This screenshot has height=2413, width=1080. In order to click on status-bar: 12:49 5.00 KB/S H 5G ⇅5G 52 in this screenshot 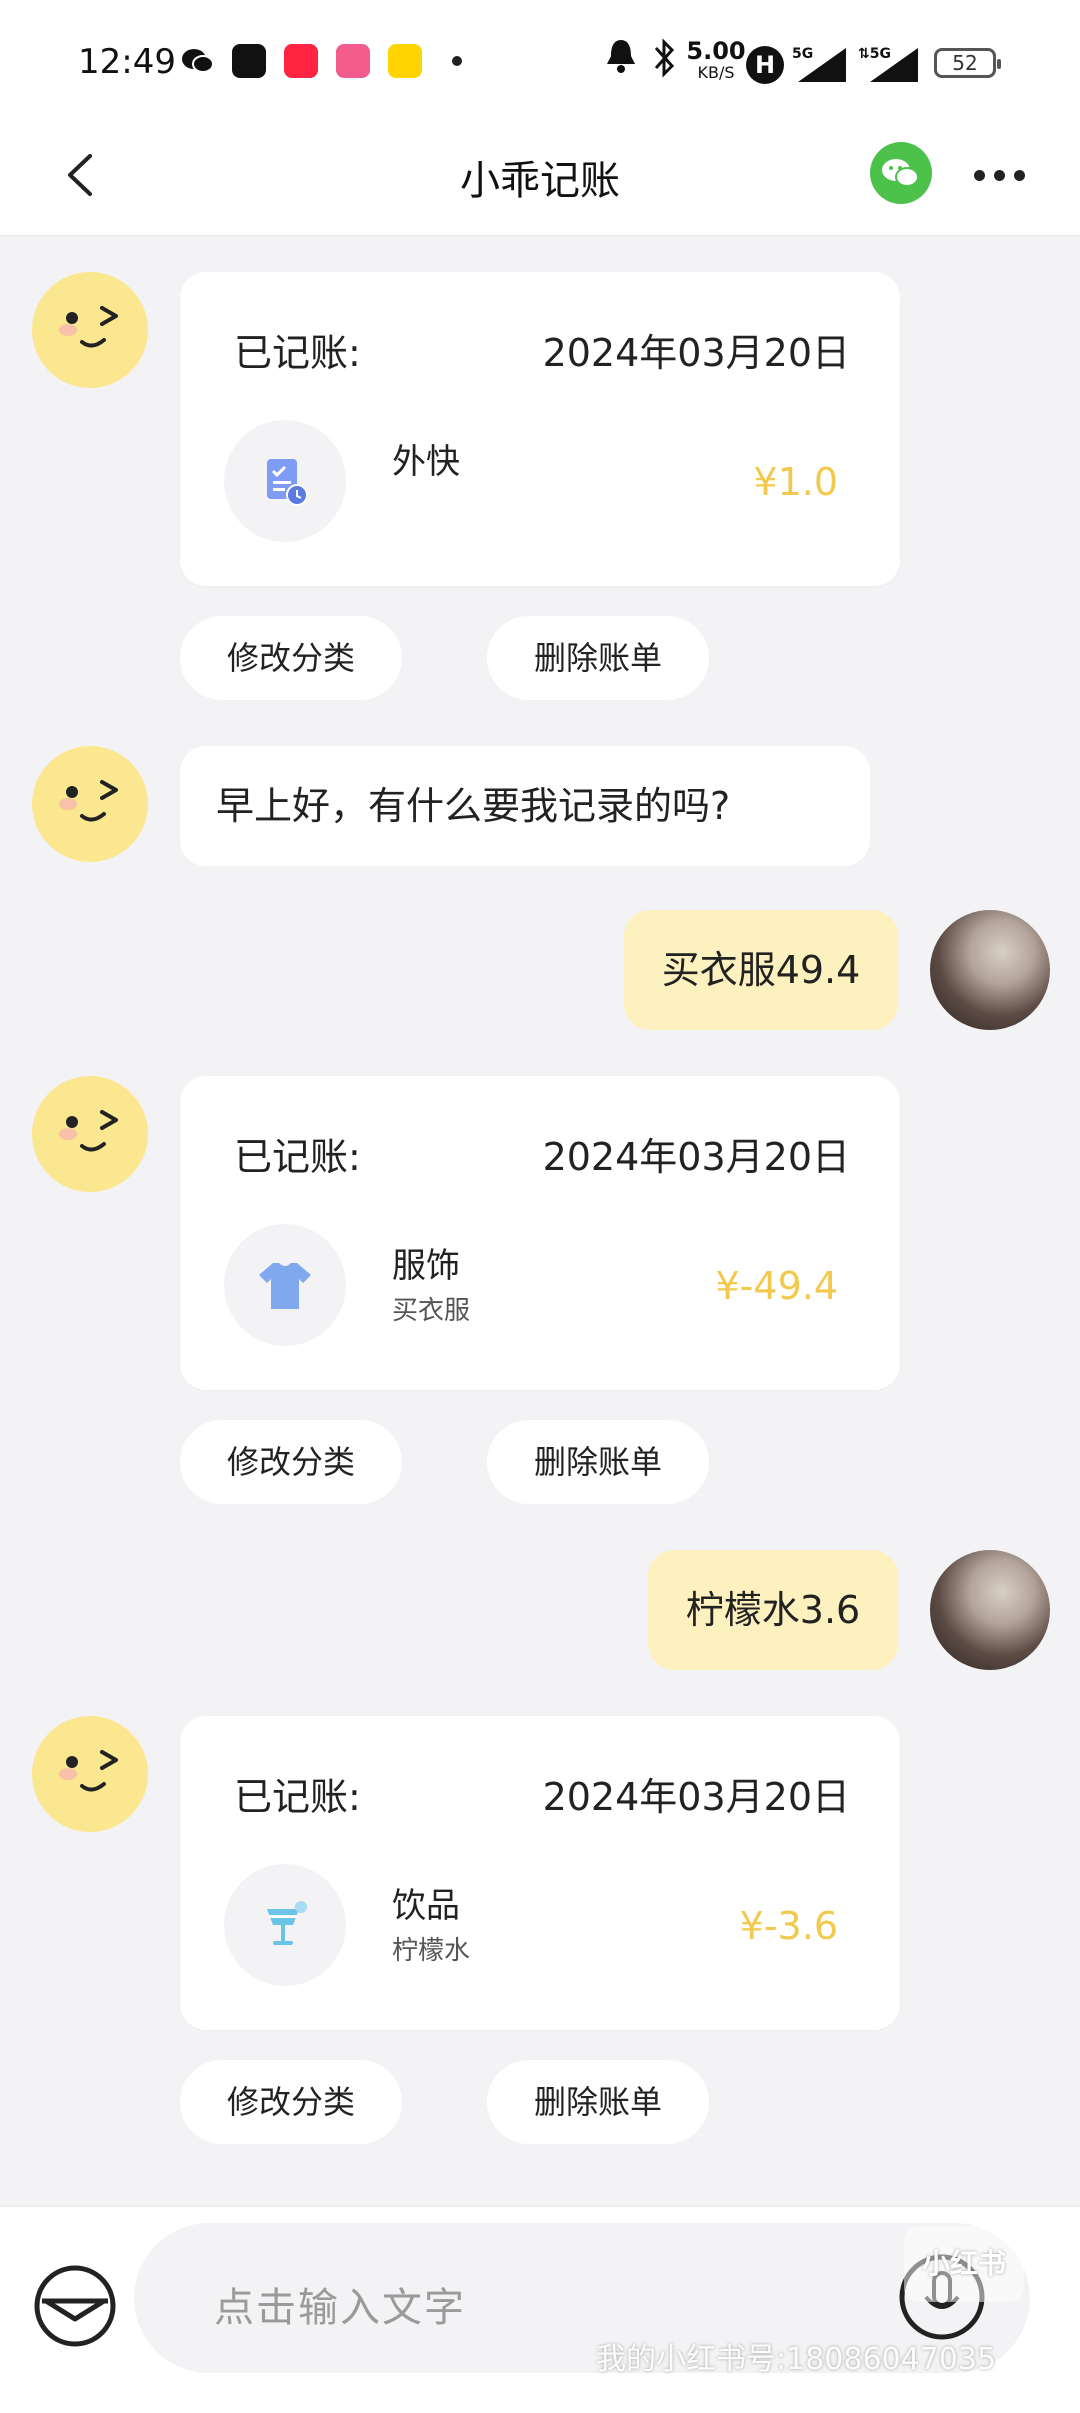, I will do `click(540, 60)`.